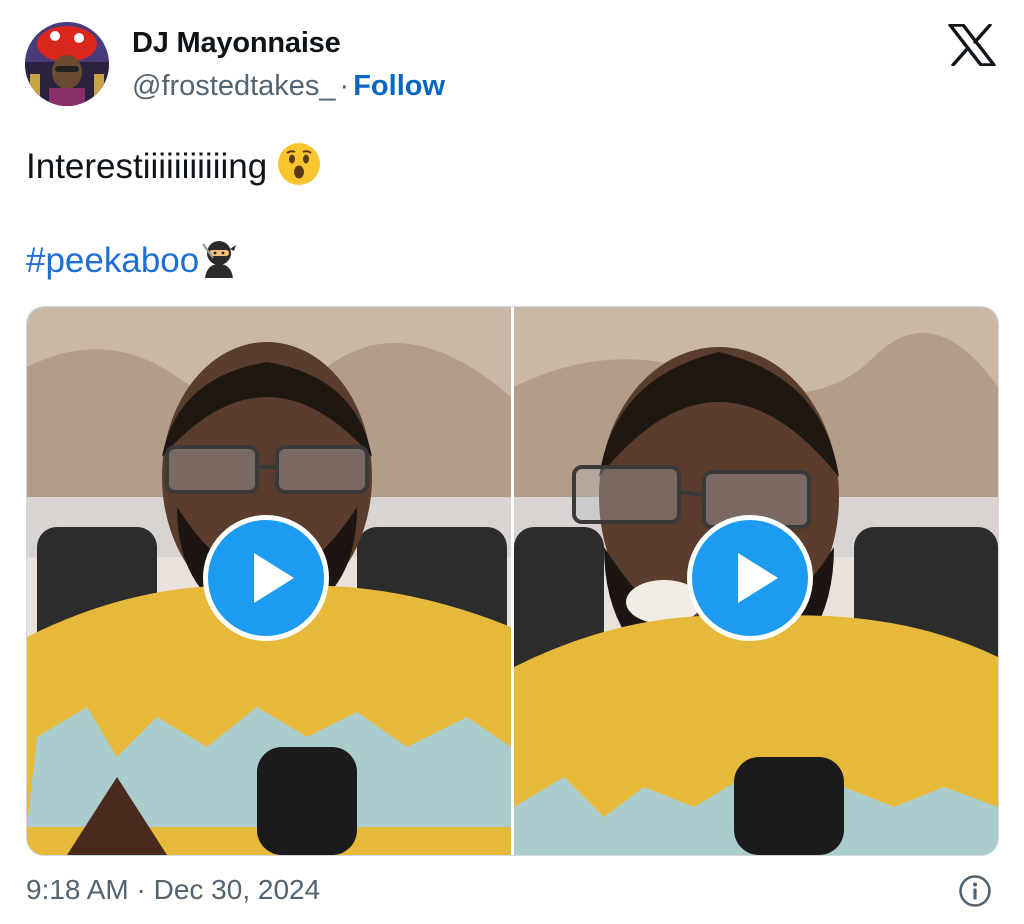 This screenshot has height=924, width=1024. I want to click on astonished-face-icon, so click(299, 169).